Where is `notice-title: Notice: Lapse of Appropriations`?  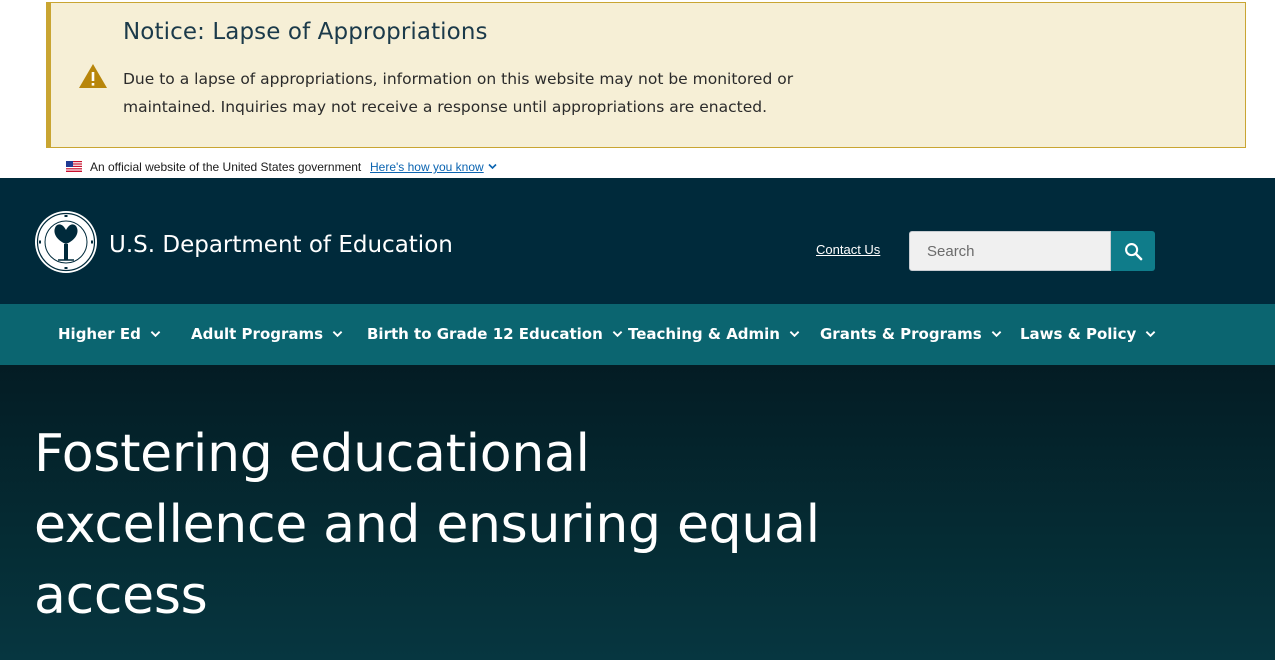 notice-title: Notice: Lapse of Appropriations is located at coordinates (305, 32).